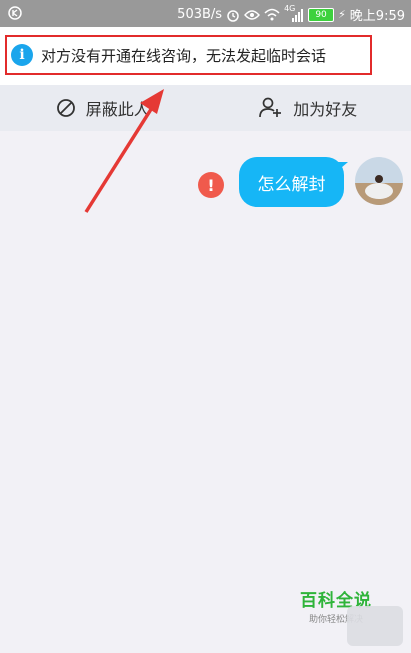 Image resolution: width=411 pixels, height=653 pixels. I want to click on info-icon: i, so click(22, 55).